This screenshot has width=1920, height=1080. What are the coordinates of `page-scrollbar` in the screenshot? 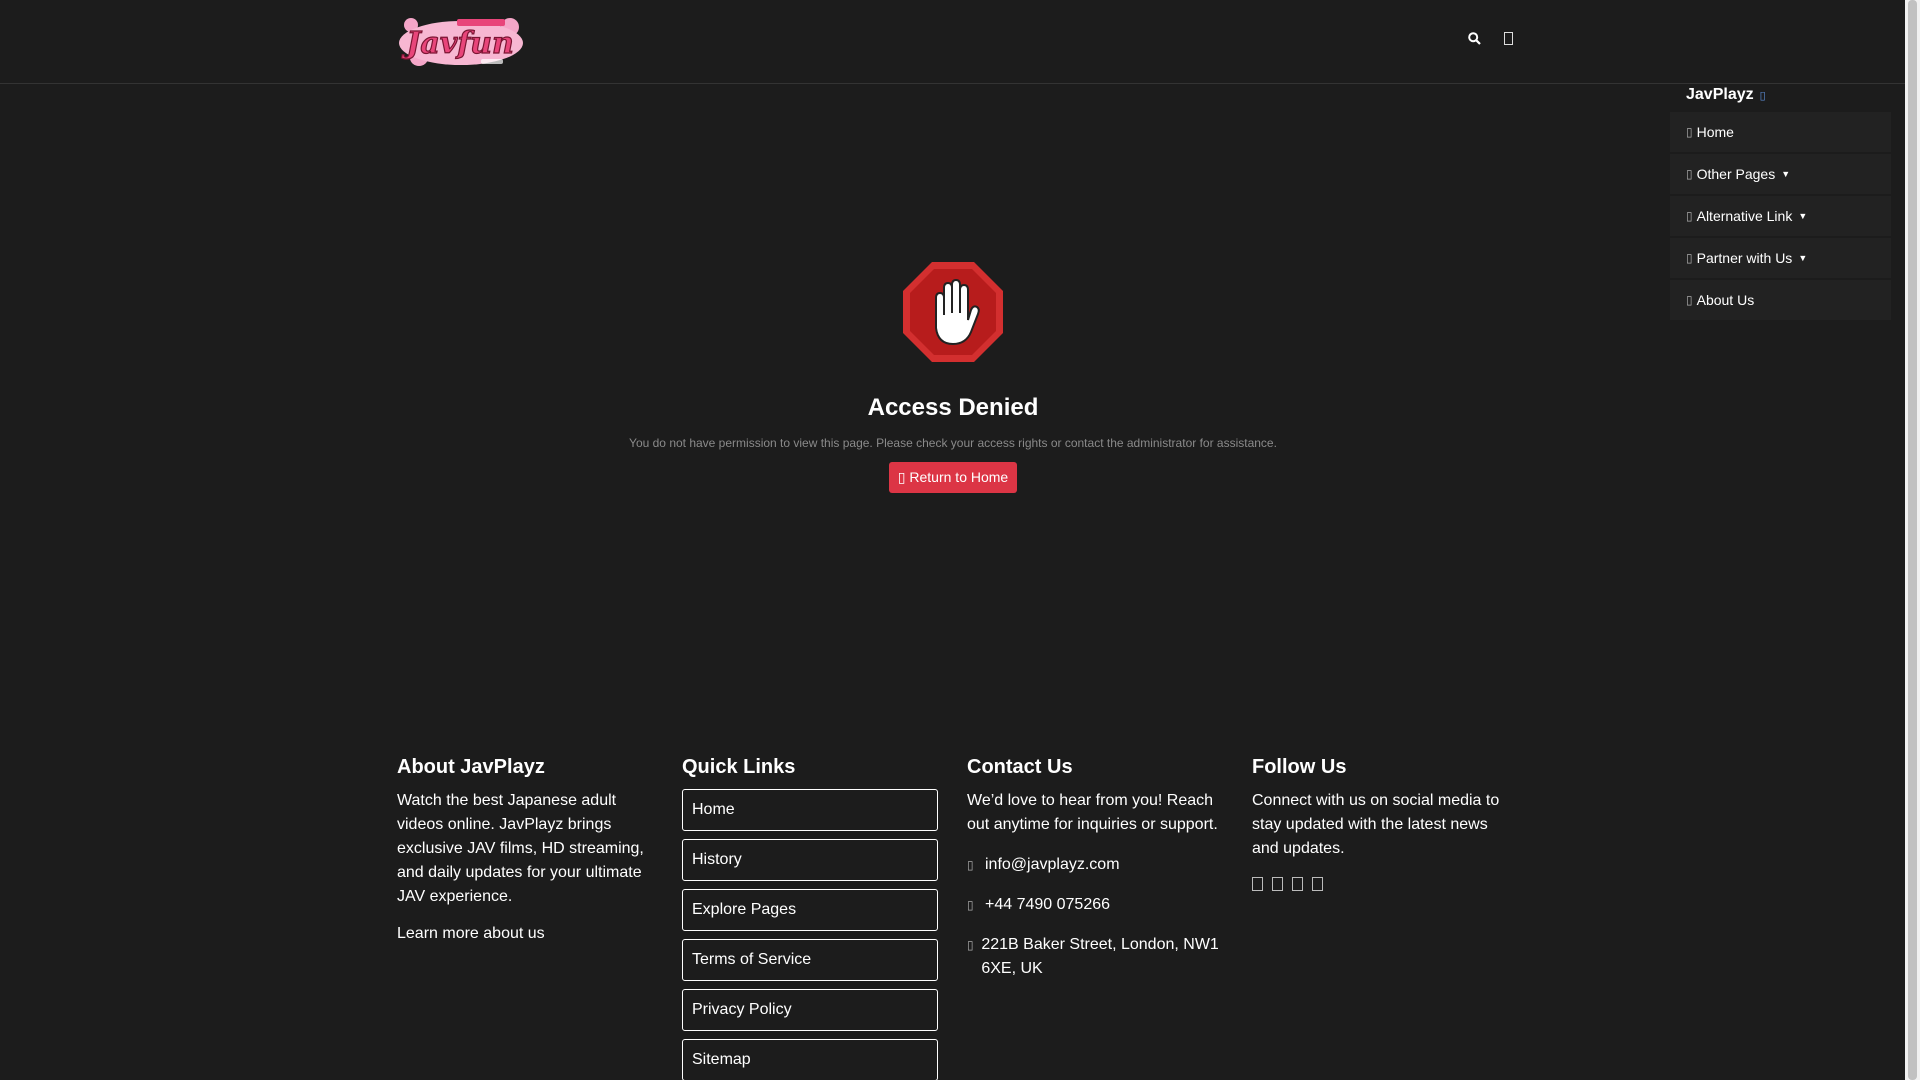 It's located at (1912, 540).